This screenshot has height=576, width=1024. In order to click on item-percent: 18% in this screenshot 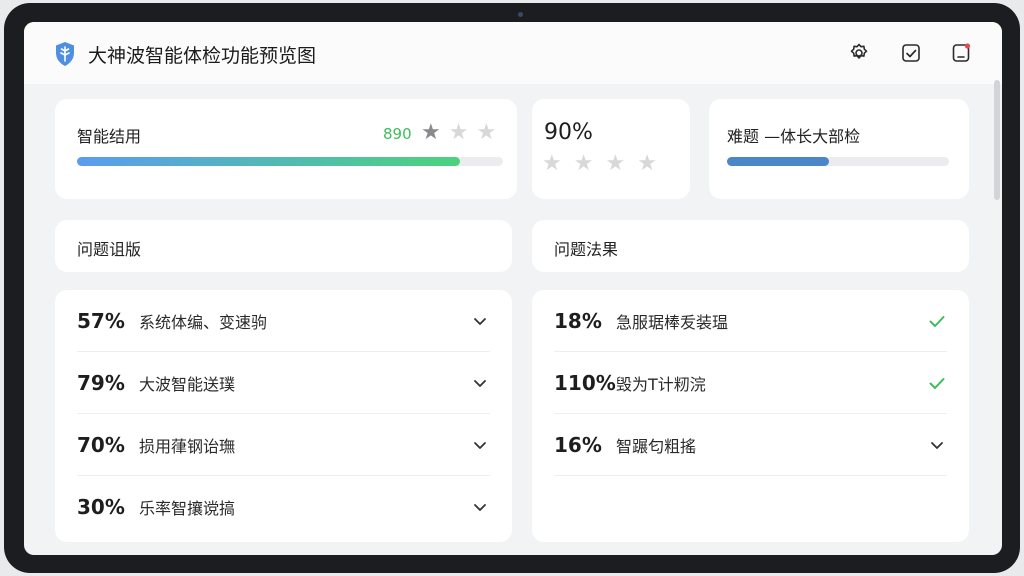, I will do `click(578, 320)`.